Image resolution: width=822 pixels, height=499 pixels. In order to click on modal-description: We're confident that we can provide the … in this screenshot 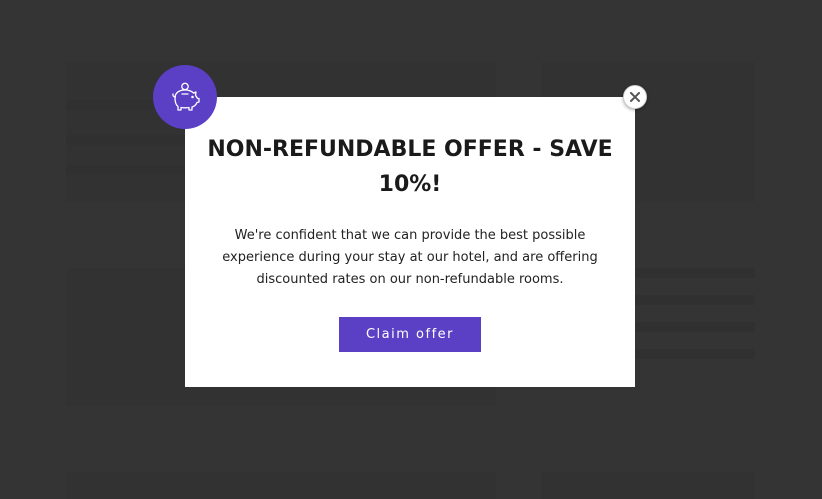, I will do `click(410, 257)`.